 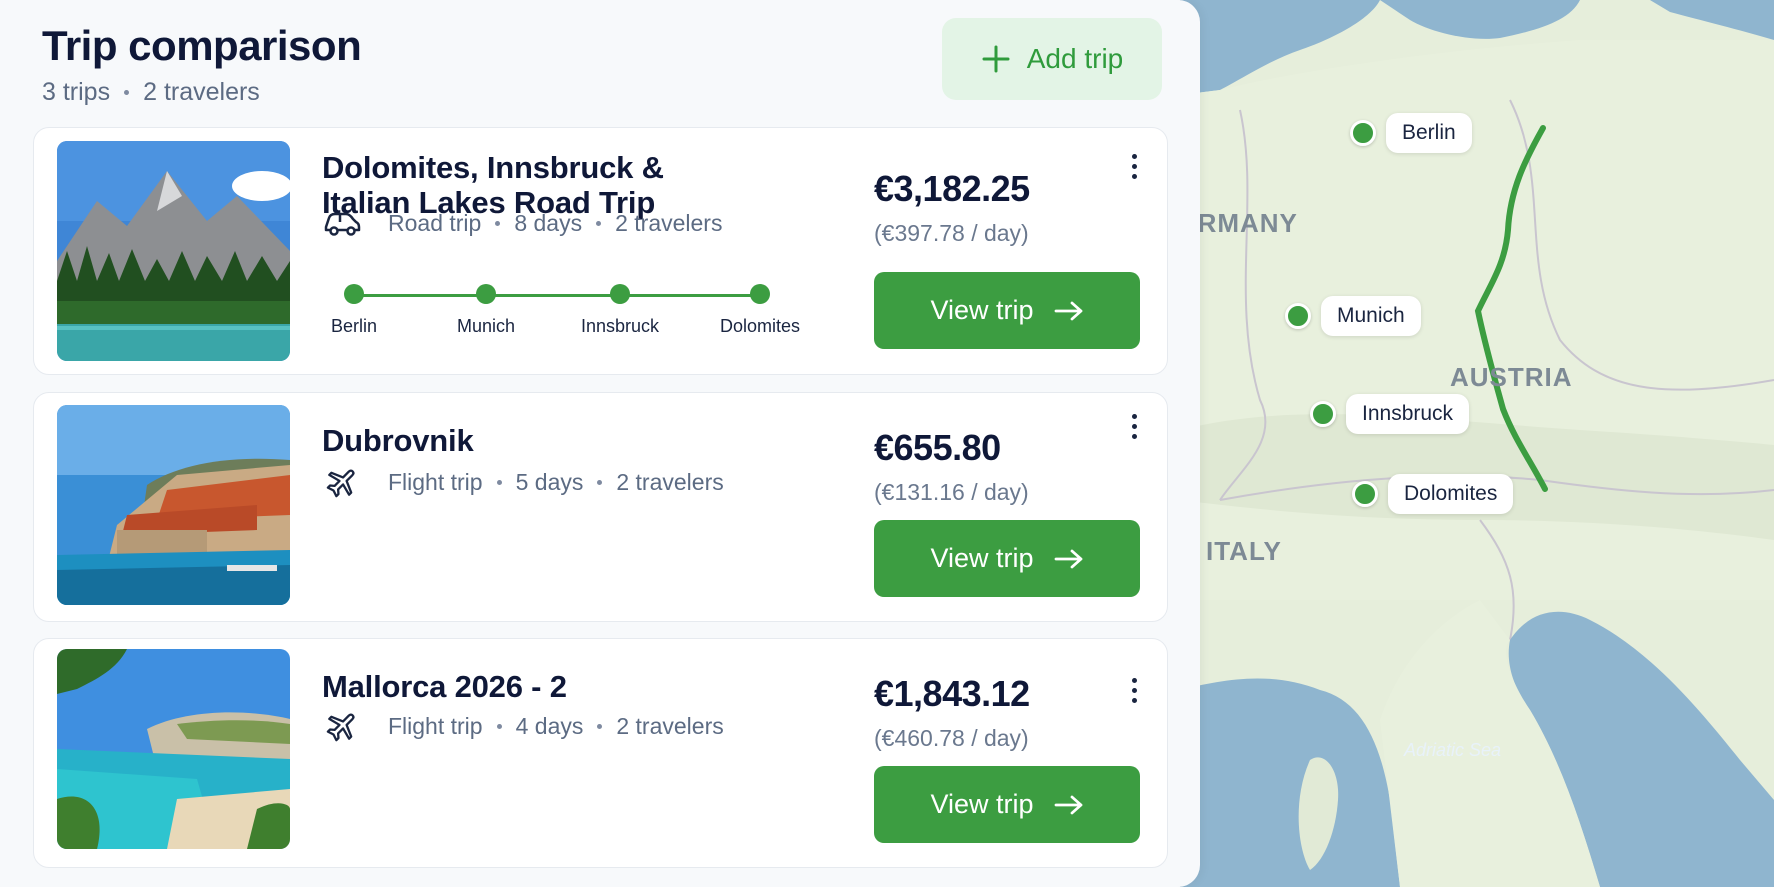 I want to click on route-stop-label: Berlin, so click(x=354, y=326).